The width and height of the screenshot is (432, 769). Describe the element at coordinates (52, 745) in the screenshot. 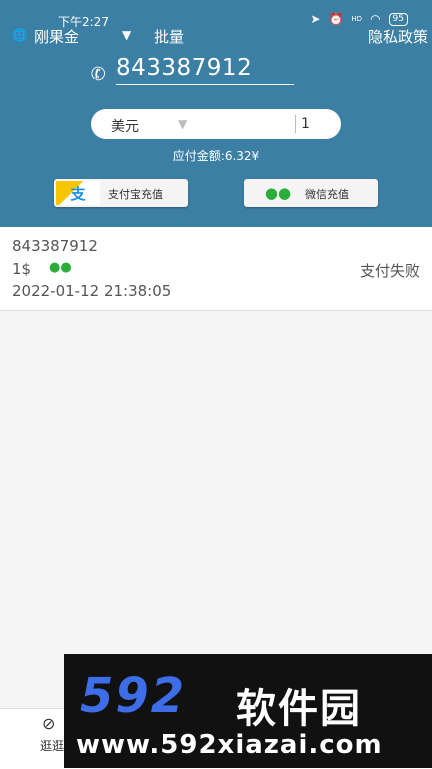

I see `tab-label: 逛逛` at that location.